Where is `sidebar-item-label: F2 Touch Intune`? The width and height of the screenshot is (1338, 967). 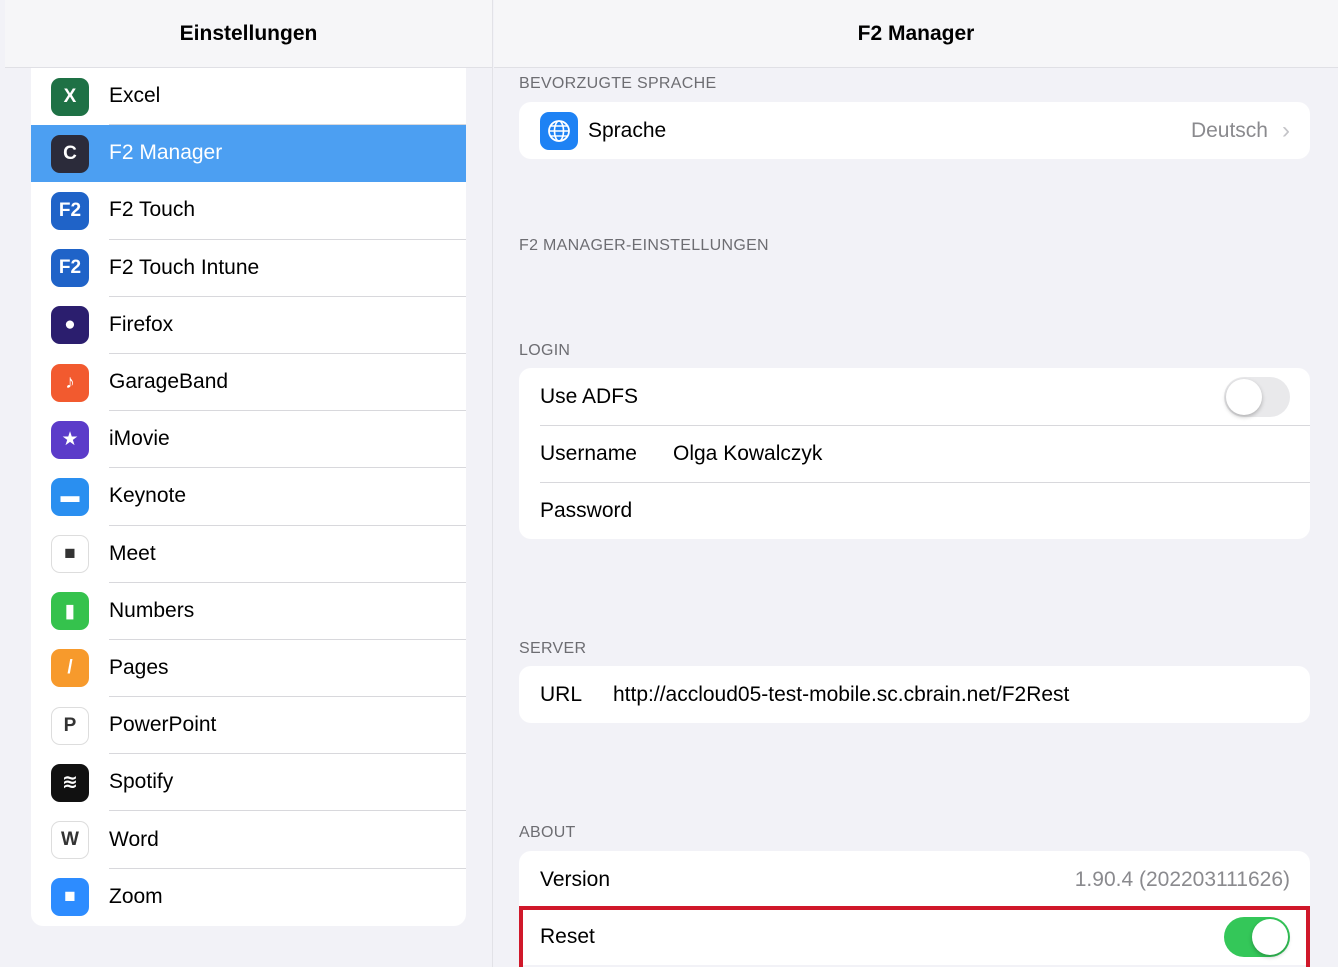
sidebar-item-label: F2 Touch Intune is located at coordinates (287, 268).